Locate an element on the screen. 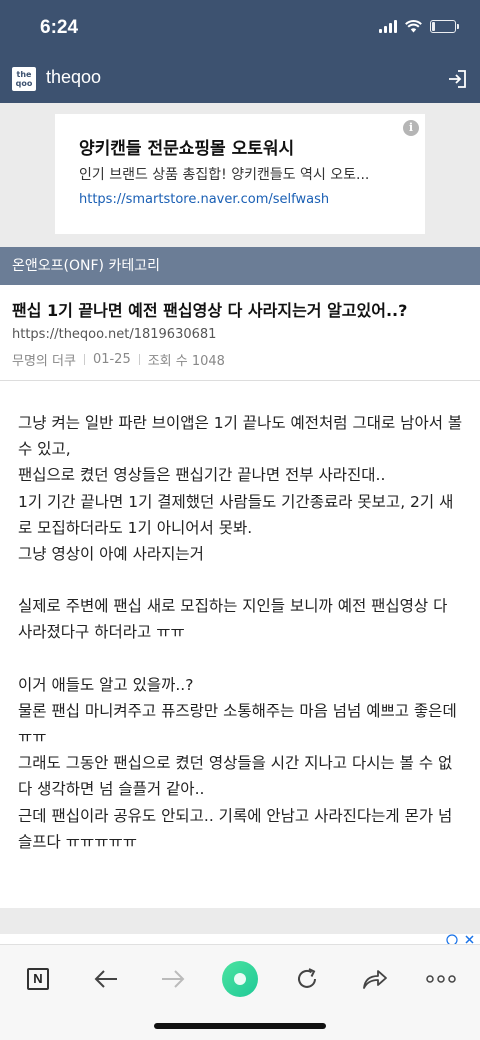 This screenshot has height=1040, width=480. more-icon is located at coordinates (441, 979).